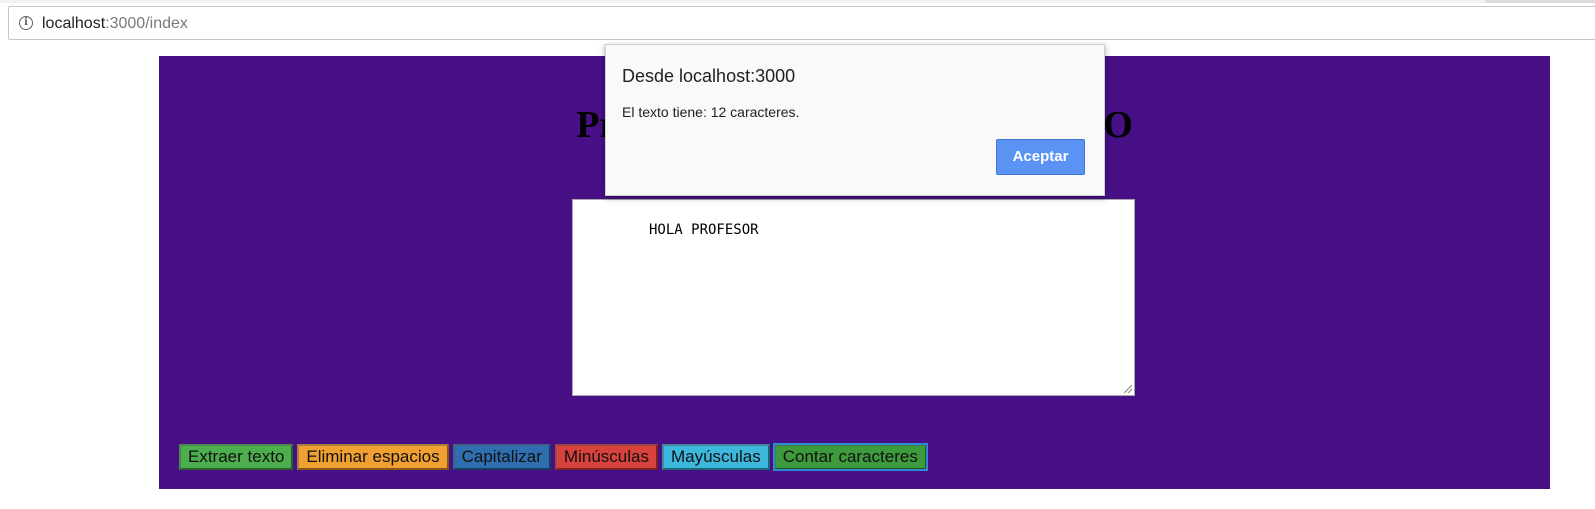 Image resolution: width=1595 pixels, height=509 pixels. I want to click on text-input-value: HOLA PROFESOR, so click(704, 230).